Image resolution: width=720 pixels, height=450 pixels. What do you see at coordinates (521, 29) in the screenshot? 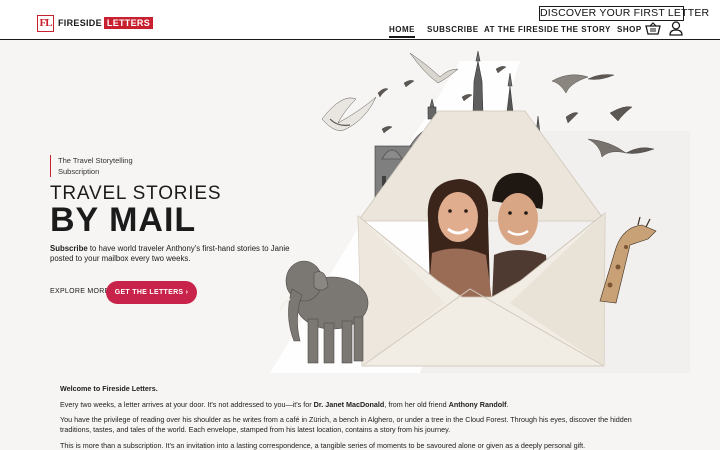
I see `nav-at-the-fireside: AT THE FIRESIDE` at bounding box center [521, 29].